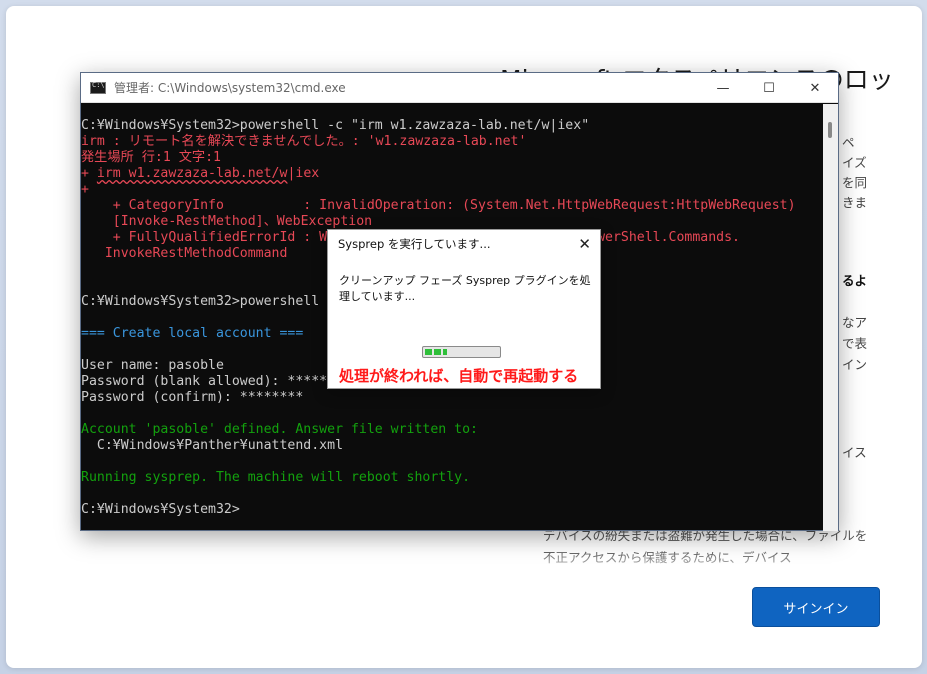 The image size is (927, 674). What do you see at coordinates (855, 280) in the screenshot?
I see `oobe-text-fragment: るよ` at bounding box center [855, 280].